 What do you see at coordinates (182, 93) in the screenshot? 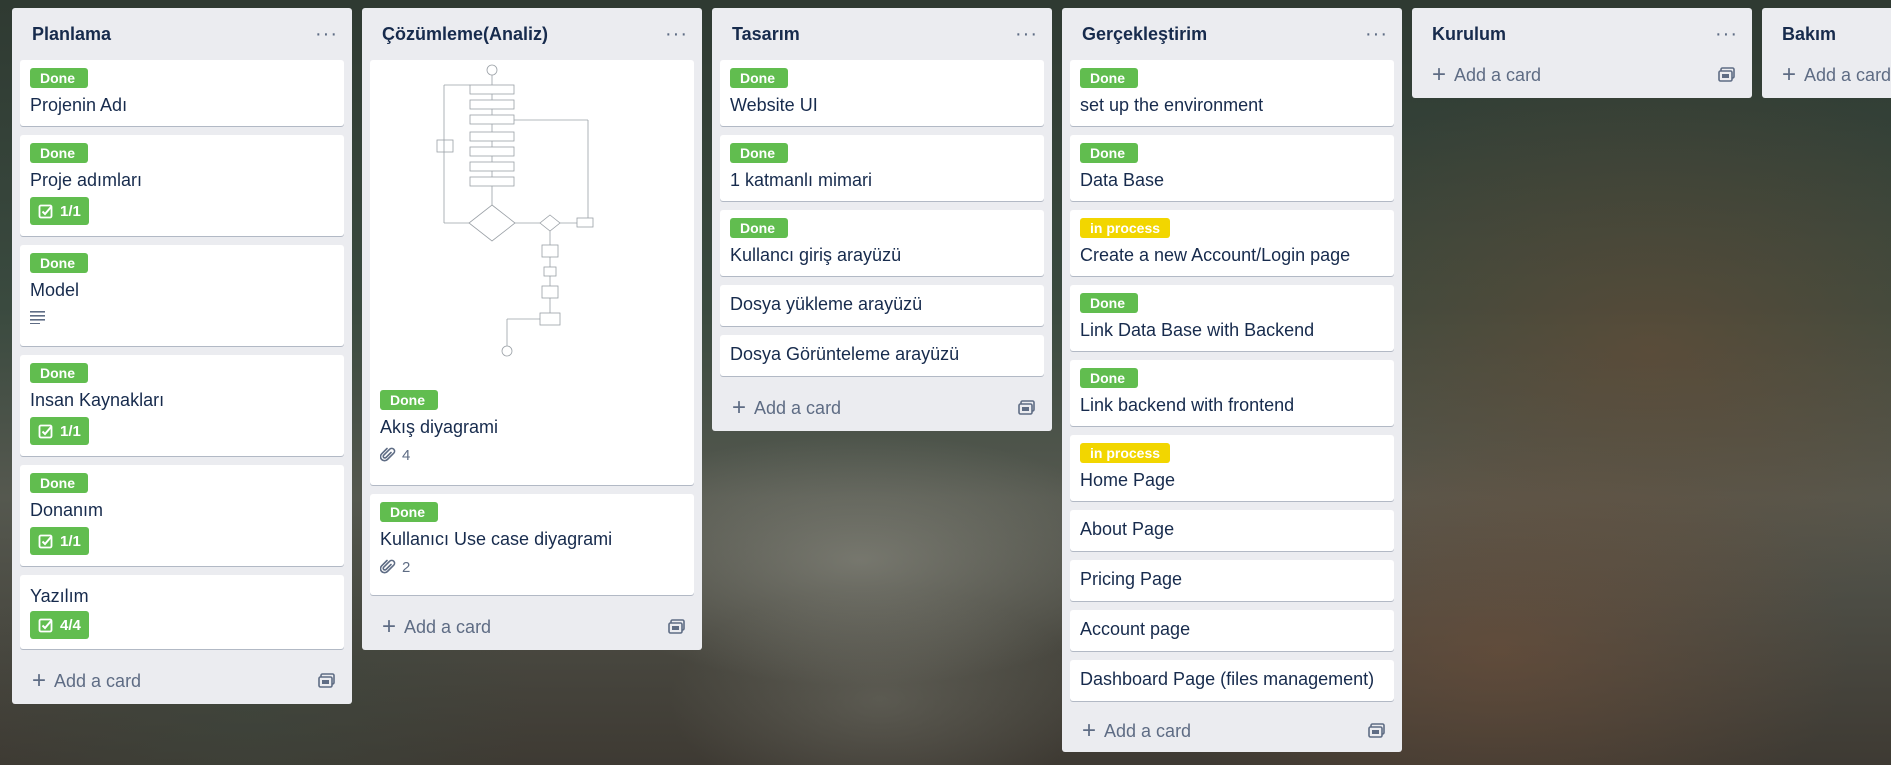
I see `card: Done Projenin Adı` at bounding box center [182, 93].